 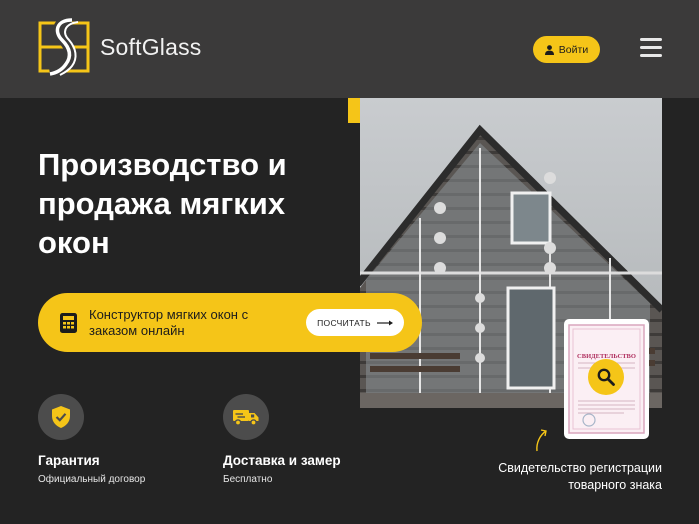 I want to click on feature-warranty: Гарантия Официальный договор, so click(x=91, y=439).